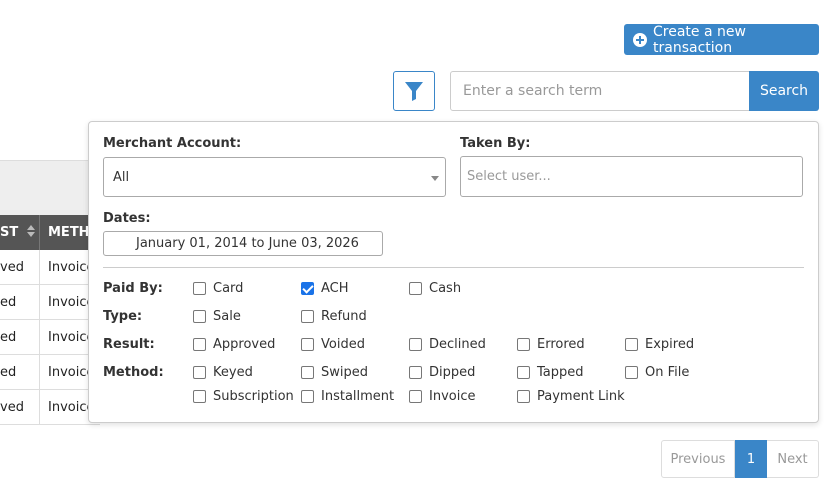 This screenshot has width=840, height=492. I want to click on checkbox-label: Expired, so click(670, 344).